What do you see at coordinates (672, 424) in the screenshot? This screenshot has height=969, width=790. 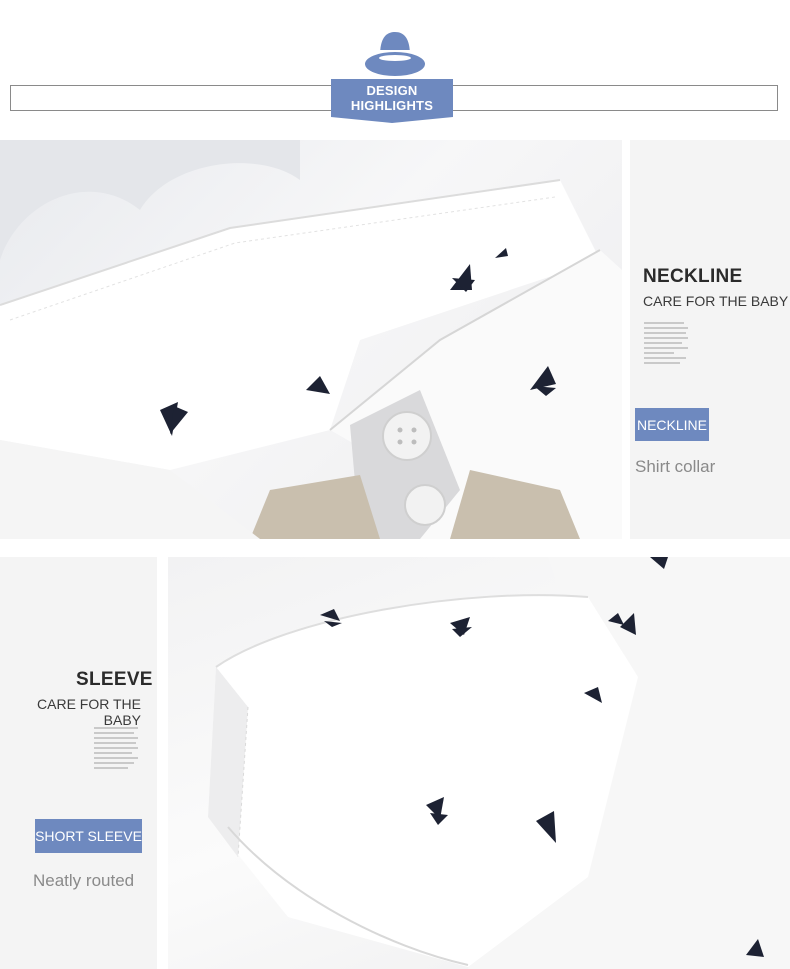 I see `neckline-tag: NECKLINE` at bounding box center [672, 424].